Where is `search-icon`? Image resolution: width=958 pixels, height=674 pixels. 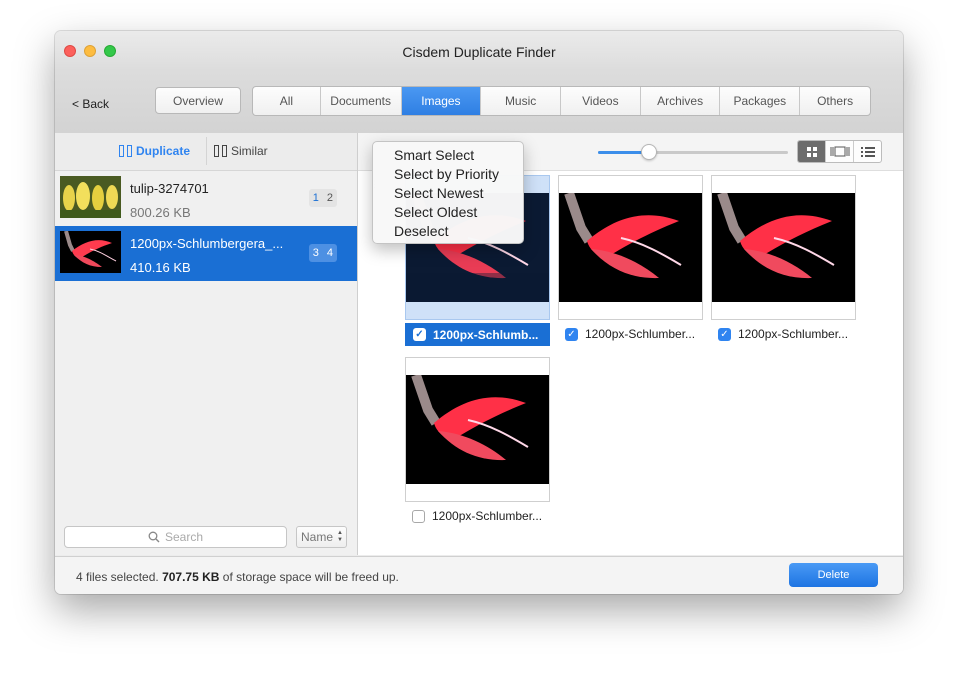 search-icon is located at coordinates (154, 537).